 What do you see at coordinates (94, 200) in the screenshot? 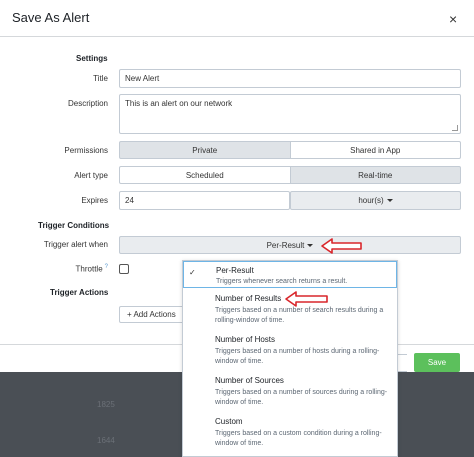
I see `expires-label: Expires` at bounding box center [94, 200].